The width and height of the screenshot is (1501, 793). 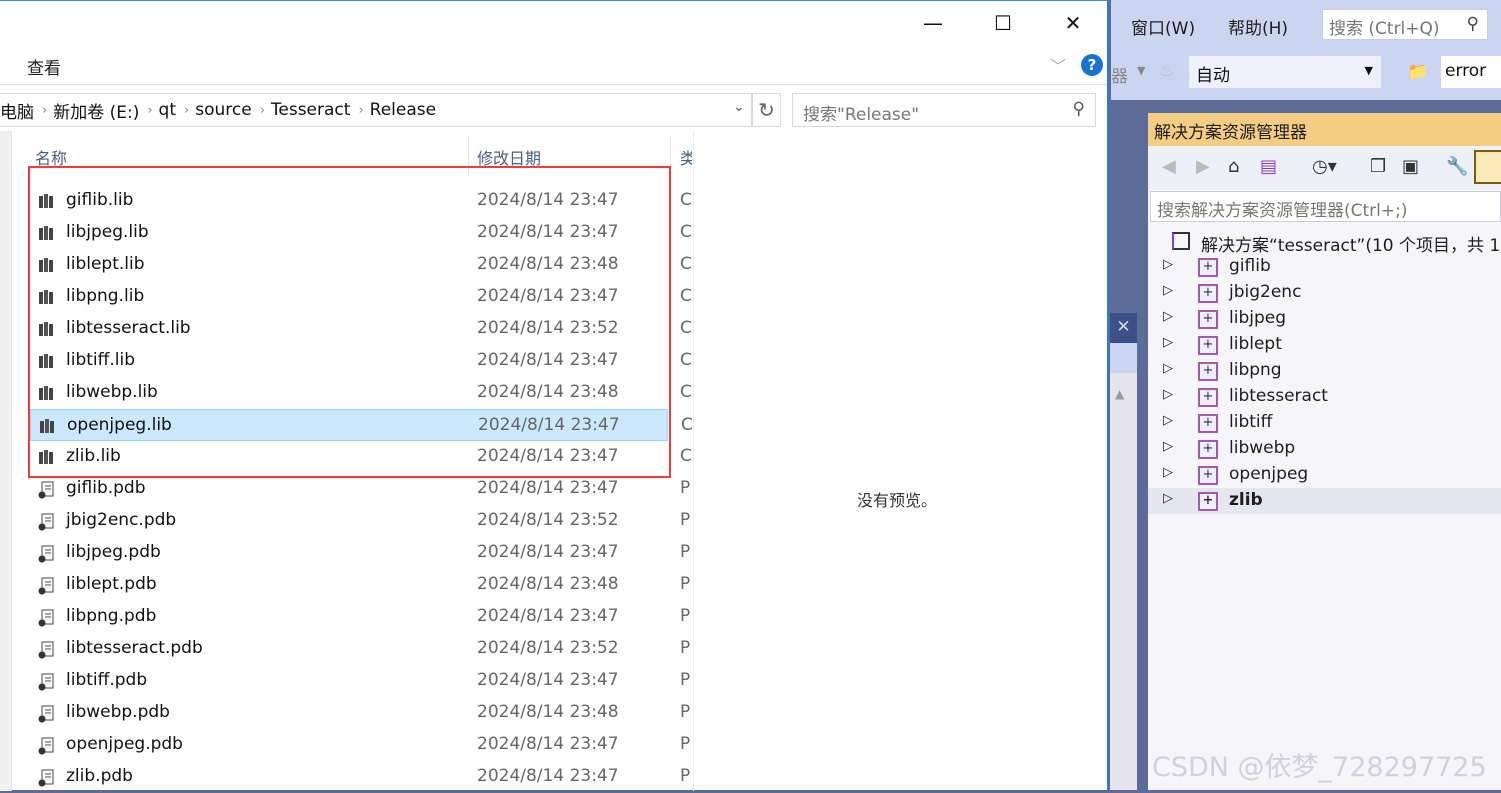 What do you see at coordinates (1258, 26) in the screenshot?
I see `menu-help: 帮助(H)` at bounding box center [1258, 26].